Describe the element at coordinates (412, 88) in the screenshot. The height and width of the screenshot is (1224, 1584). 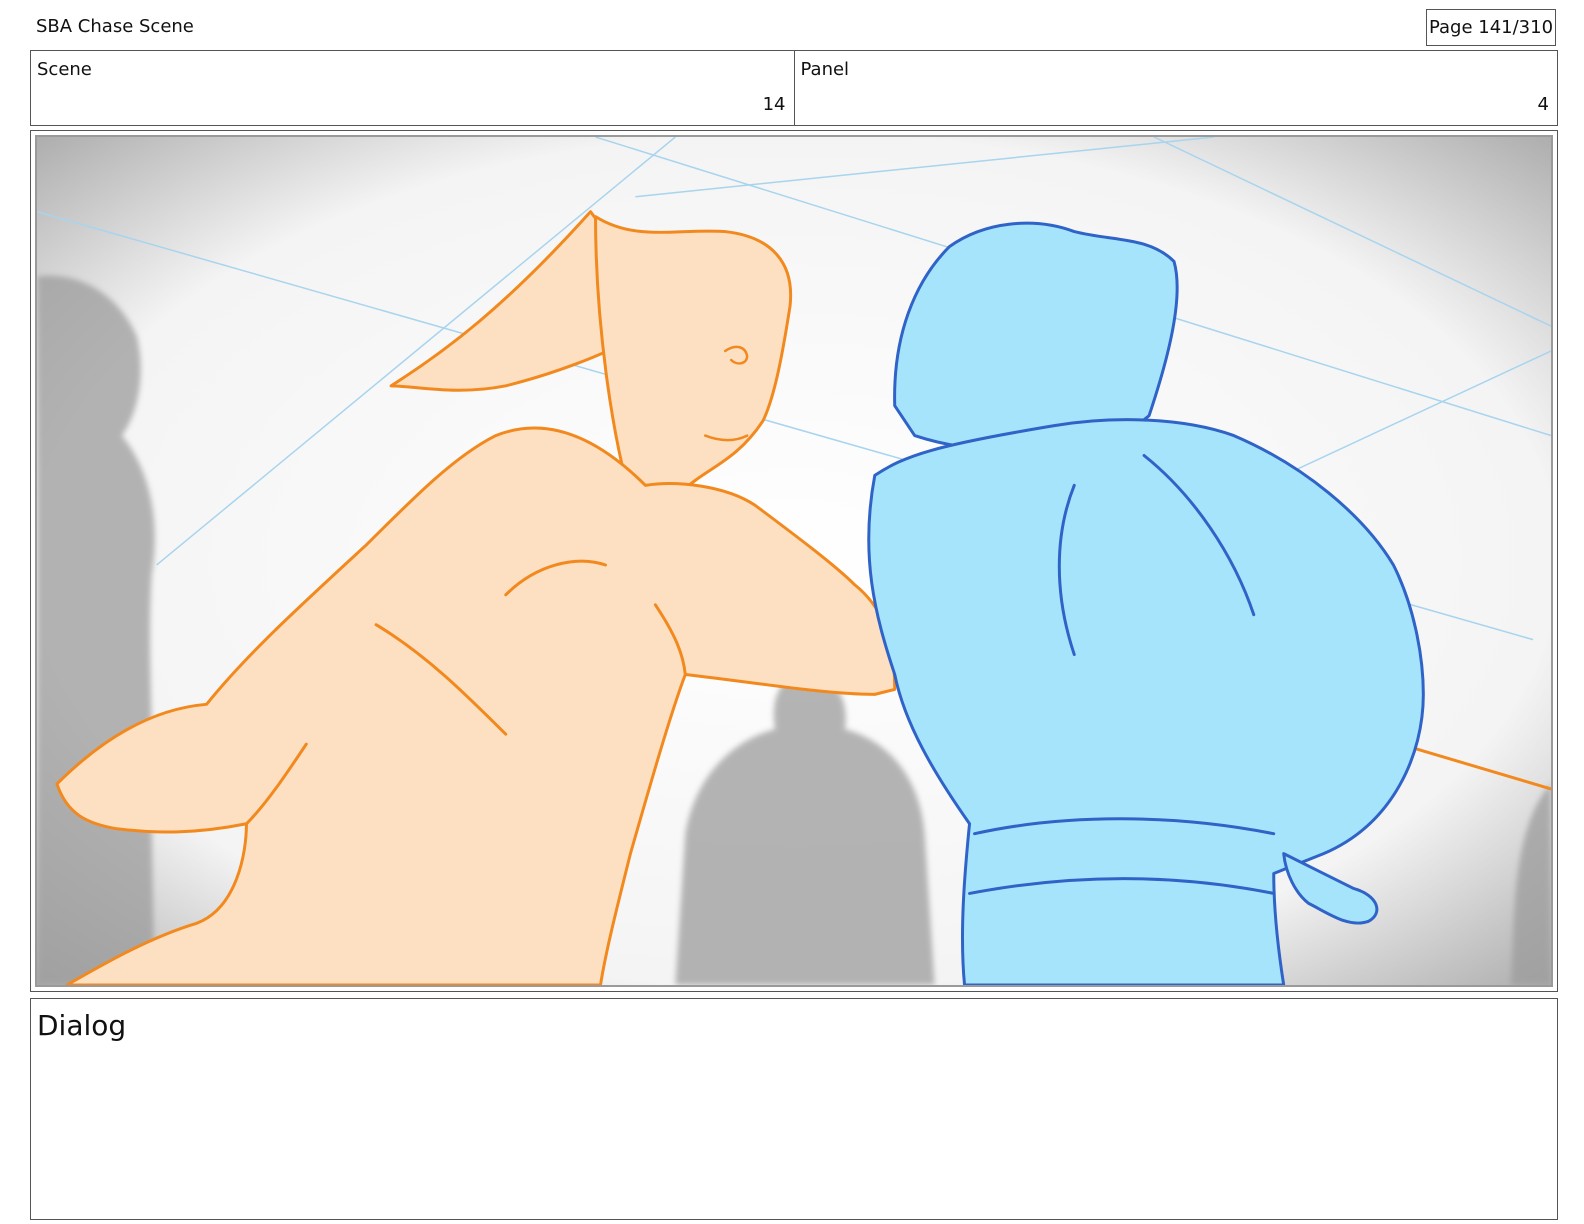
I see `scene-cell: Scene 14` at that location.